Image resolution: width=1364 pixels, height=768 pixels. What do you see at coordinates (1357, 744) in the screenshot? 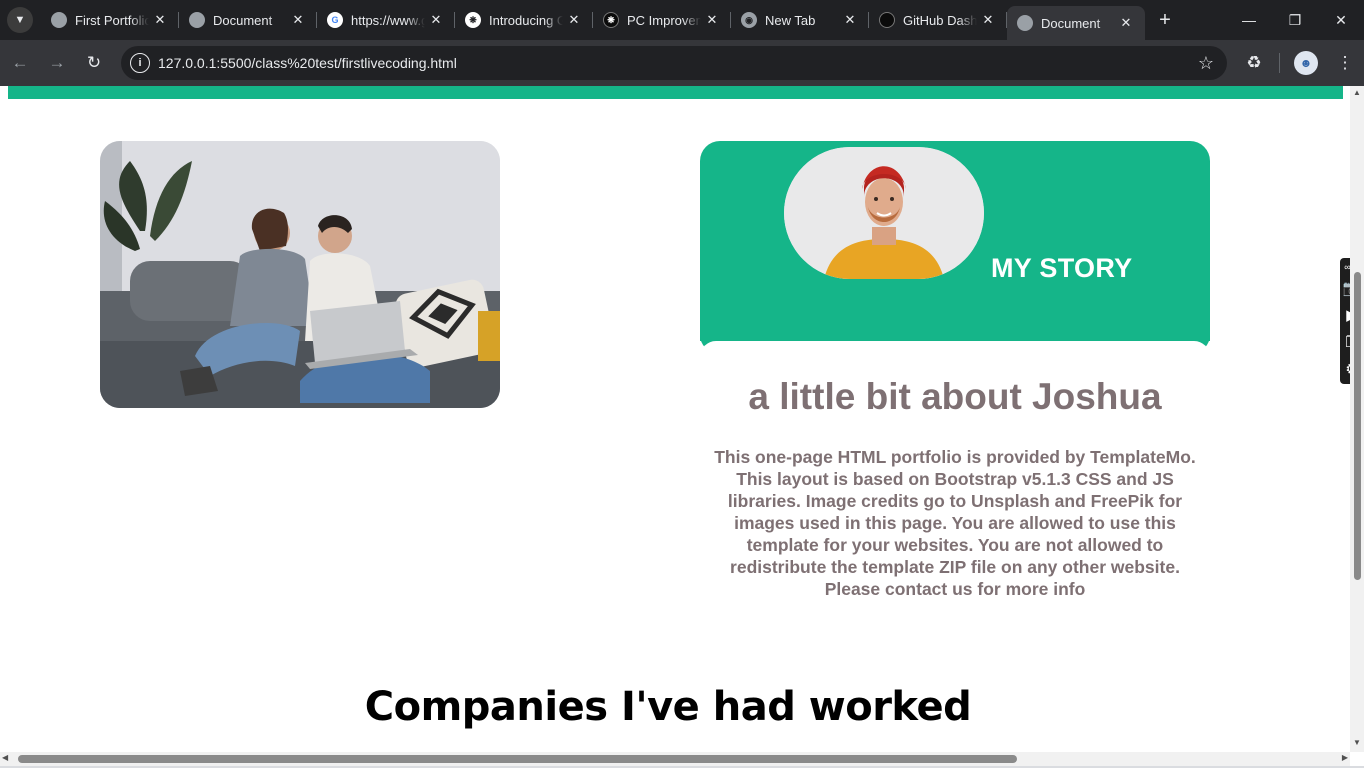
I see `scroll-down-icon: ▼` at bounding box center [1357, 744].